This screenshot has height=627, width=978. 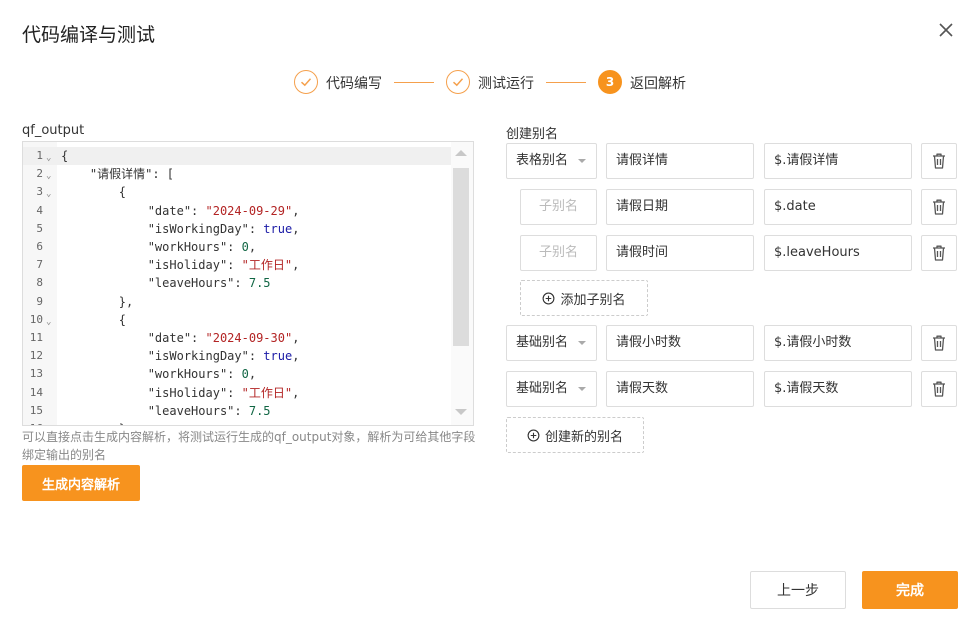 I want to click on line-number: 10, so click(x=36, y=319).